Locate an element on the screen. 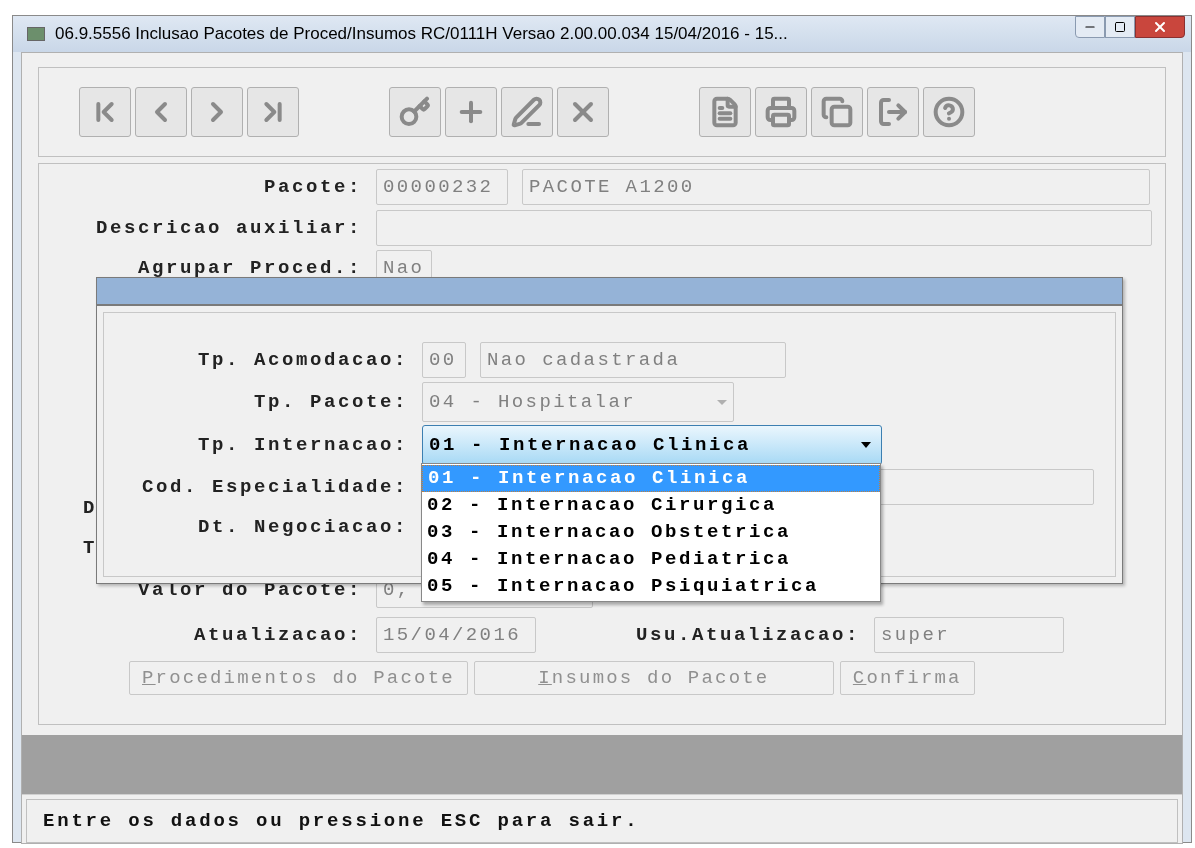  app-icon is located at coordinates (36, 34).